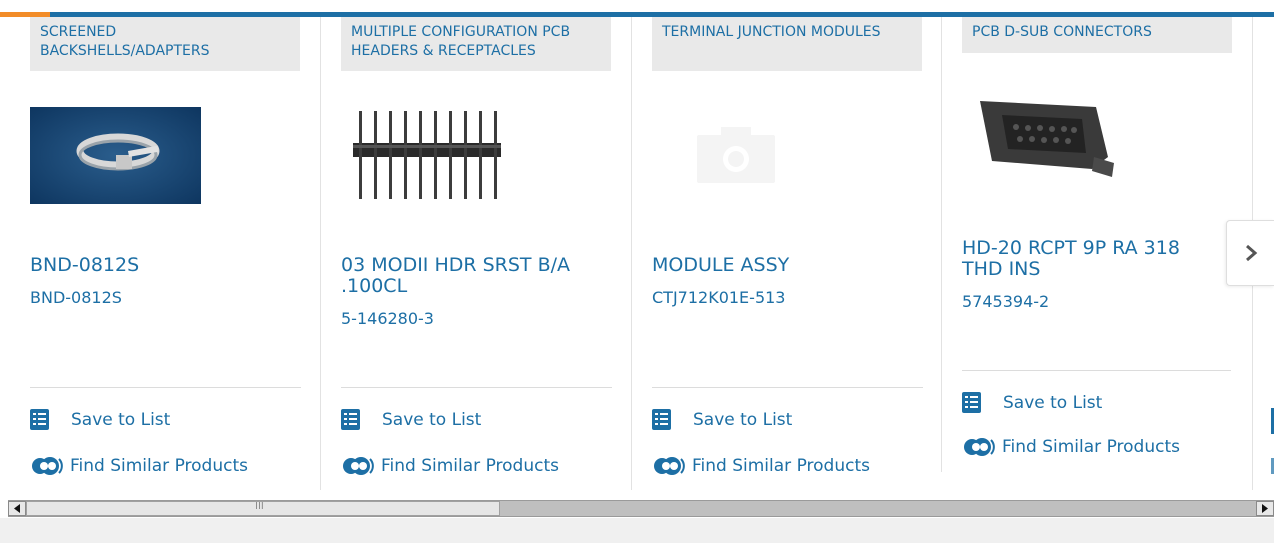  I want to click on triangle-left-icon, so click(17, 508).